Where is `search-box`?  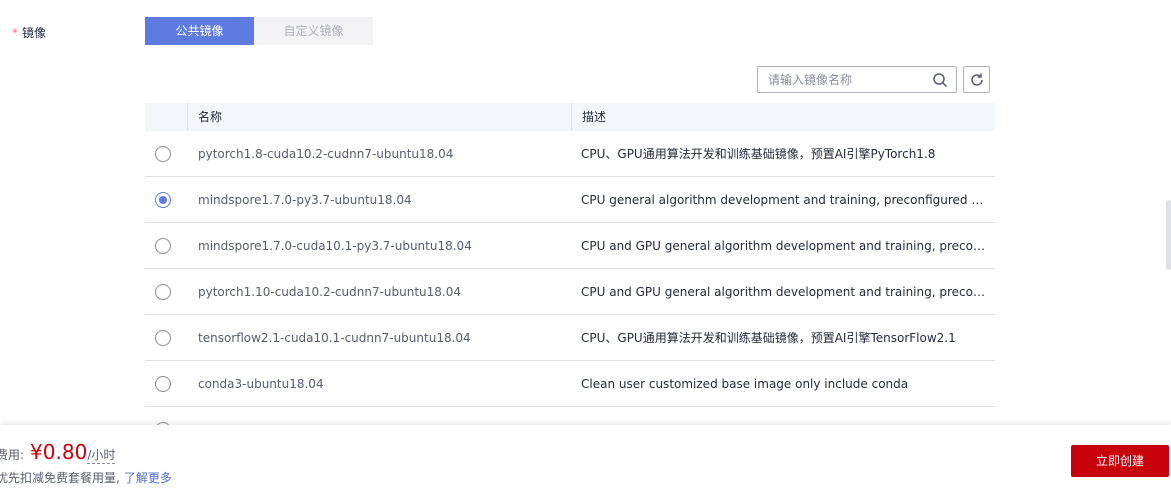
search-box is located at coordinates (857, 79).